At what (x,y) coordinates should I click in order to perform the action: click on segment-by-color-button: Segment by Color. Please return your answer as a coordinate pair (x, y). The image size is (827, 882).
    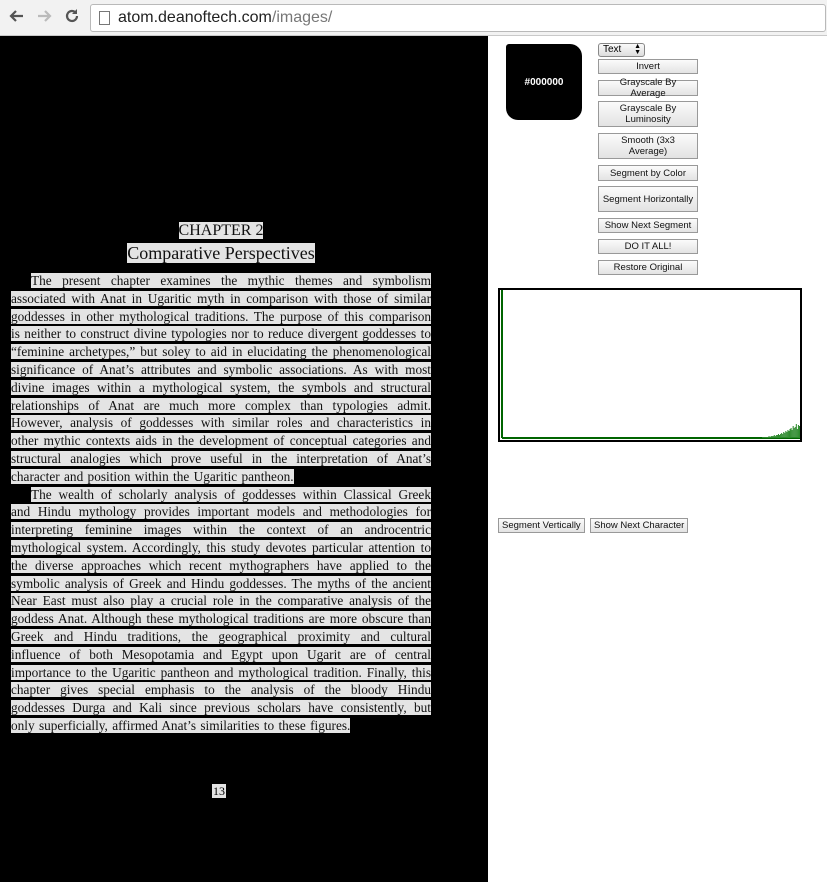
    Looking at the image, I should click on (648, 173).